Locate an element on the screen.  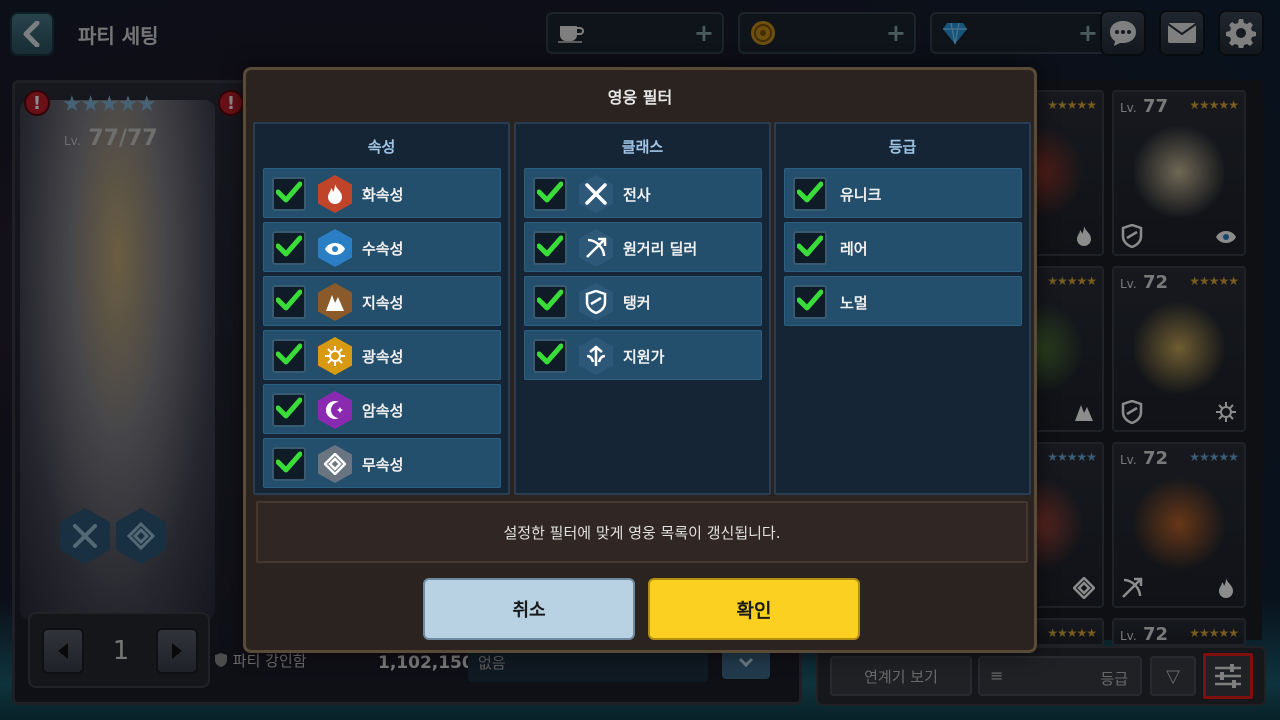
fire-icon is located at coordinates (335, 194).